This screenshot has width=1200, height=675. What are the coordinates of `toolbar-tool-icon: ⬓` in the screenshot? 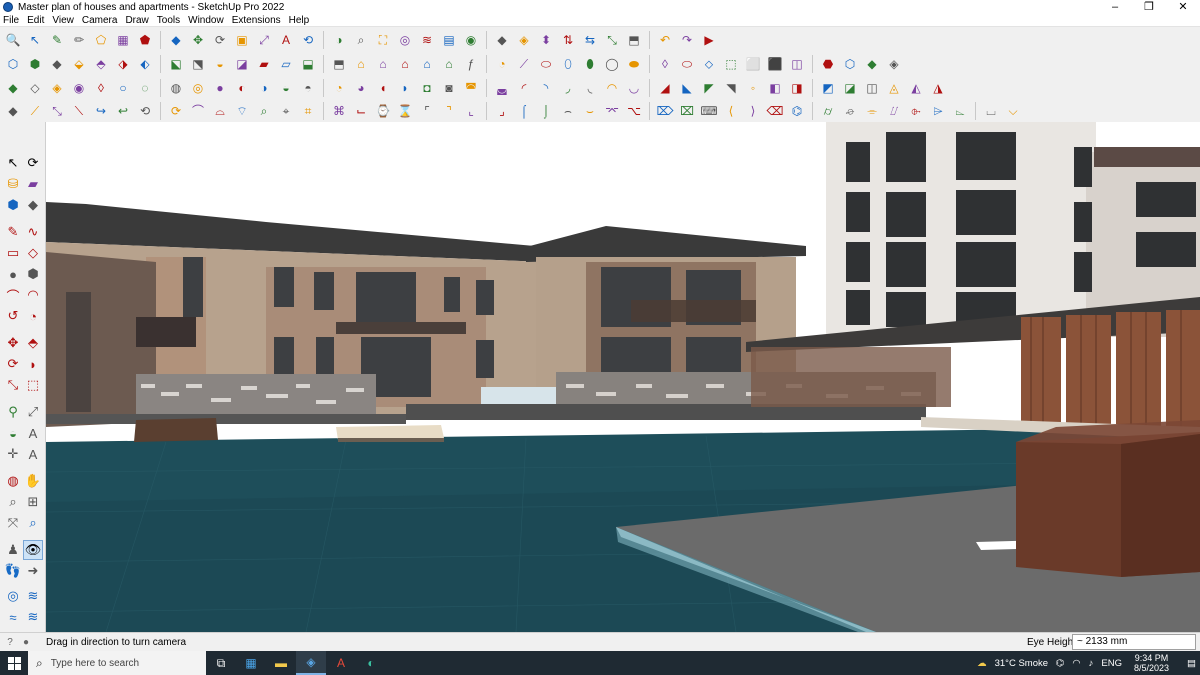 It's located at (308, 64).